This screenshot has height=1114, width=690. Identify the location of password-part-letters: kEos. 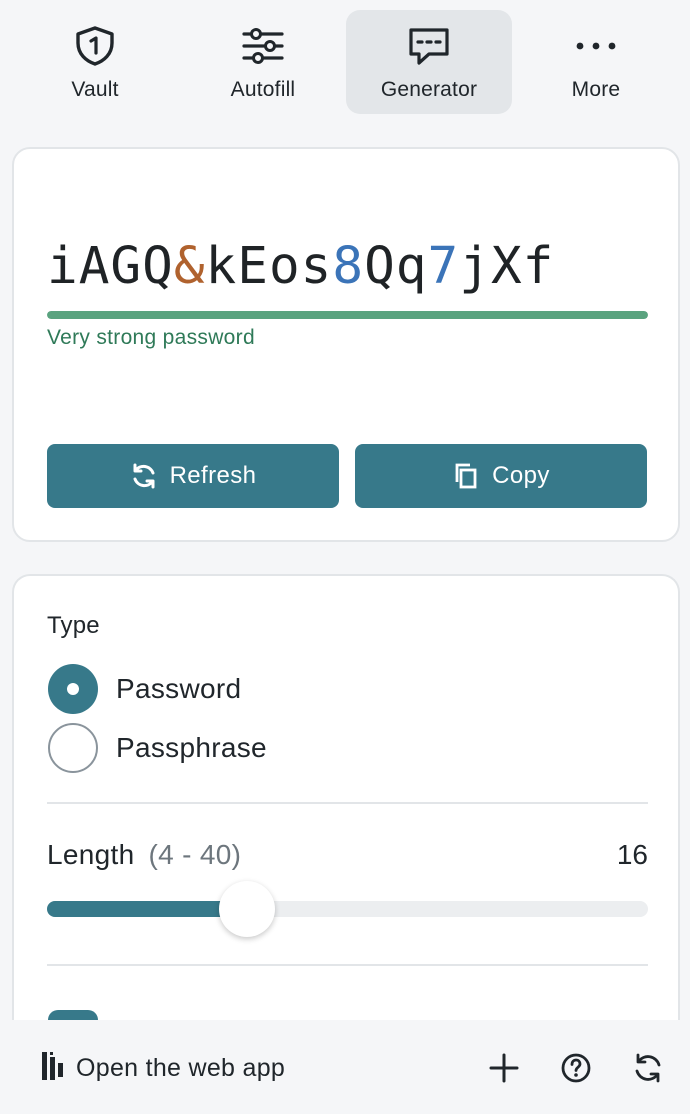
(269, 266).